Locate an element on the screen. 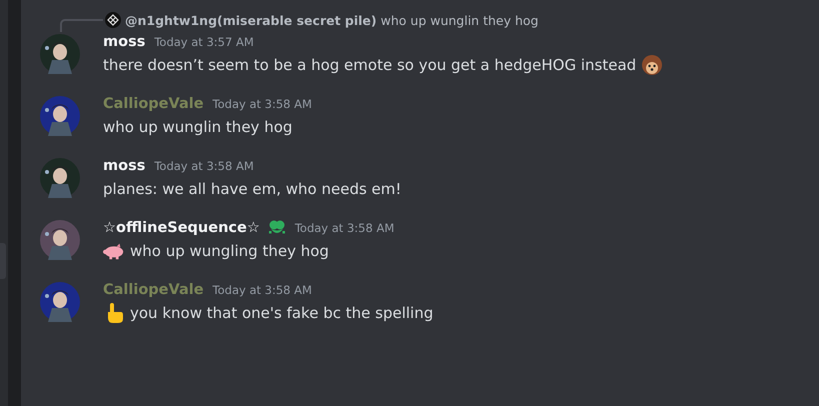 This screenshot has width=819, height=406. message-text: planes: we all have em, who needs em! is located at coordinates (252, 189).